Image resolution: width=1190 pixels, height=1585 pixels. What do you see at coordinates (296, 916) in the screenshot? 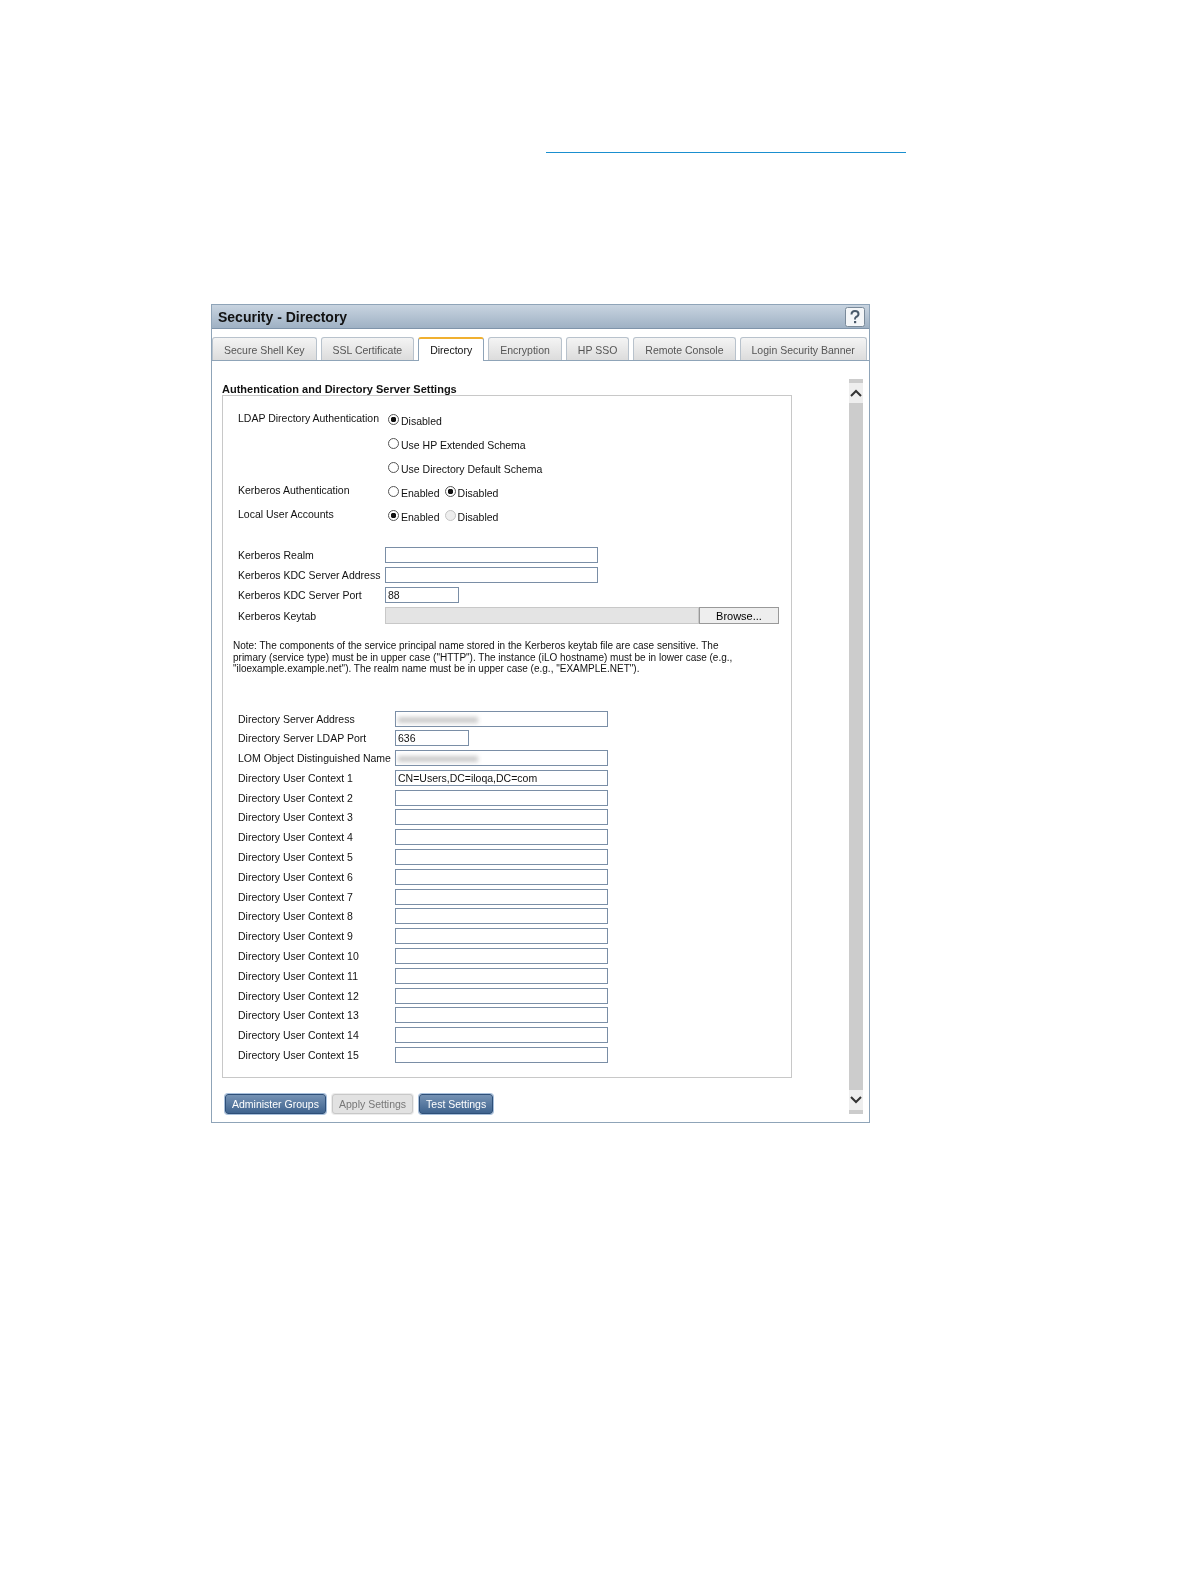
I see `field-label: Directory User Context 8` at bounding box center [296, 916].